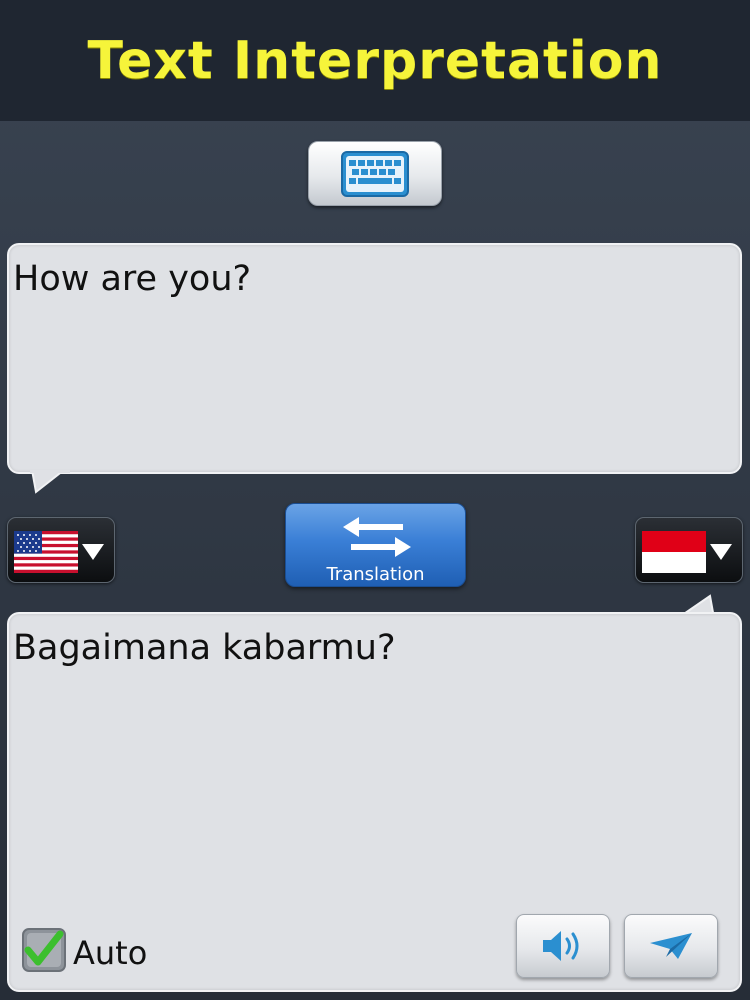 Image resolution: width=750 pixels, height=1000 pixels. I want to click on speaker-button, so click(563, 946).